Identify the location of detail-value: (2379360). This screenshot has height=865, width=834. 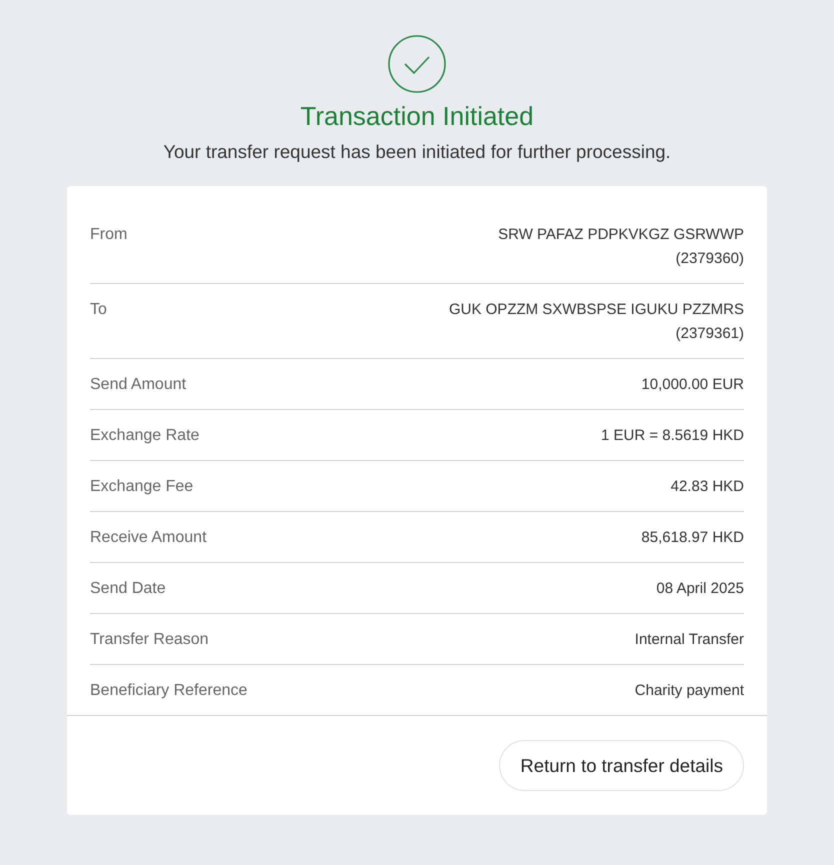
(710, 259).